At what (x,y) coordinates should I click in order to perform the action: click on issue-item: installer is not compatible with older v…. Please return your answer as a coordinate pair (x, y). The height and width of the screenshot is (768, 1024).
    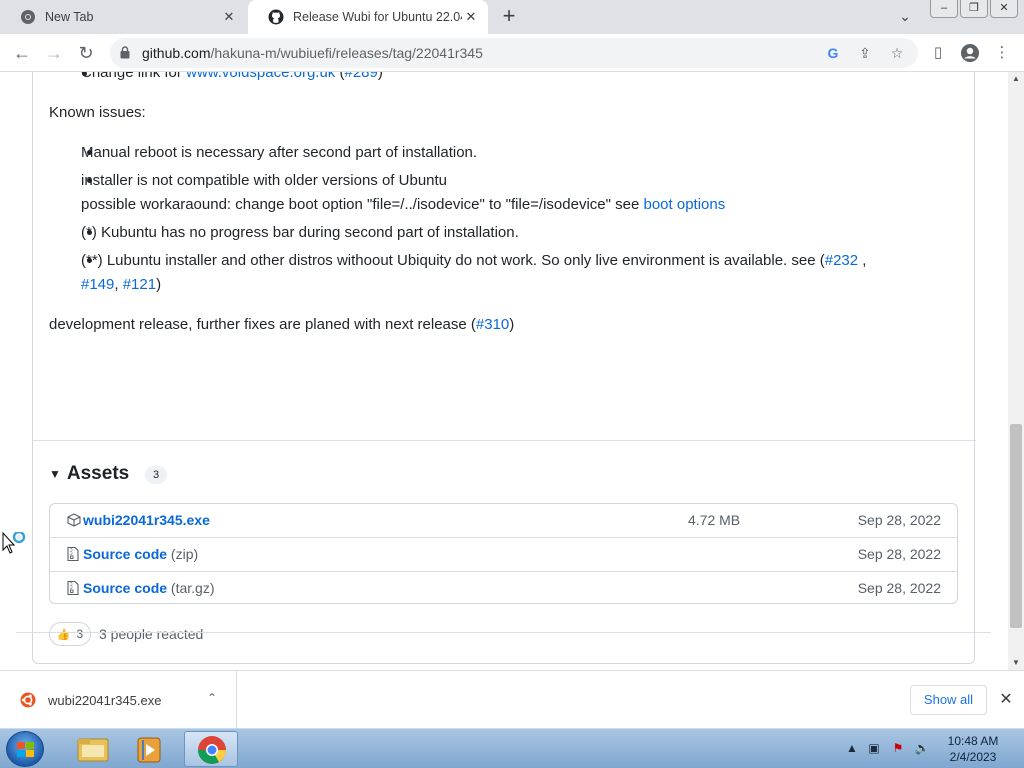
    Looking at the image, I should click on (264, 180).